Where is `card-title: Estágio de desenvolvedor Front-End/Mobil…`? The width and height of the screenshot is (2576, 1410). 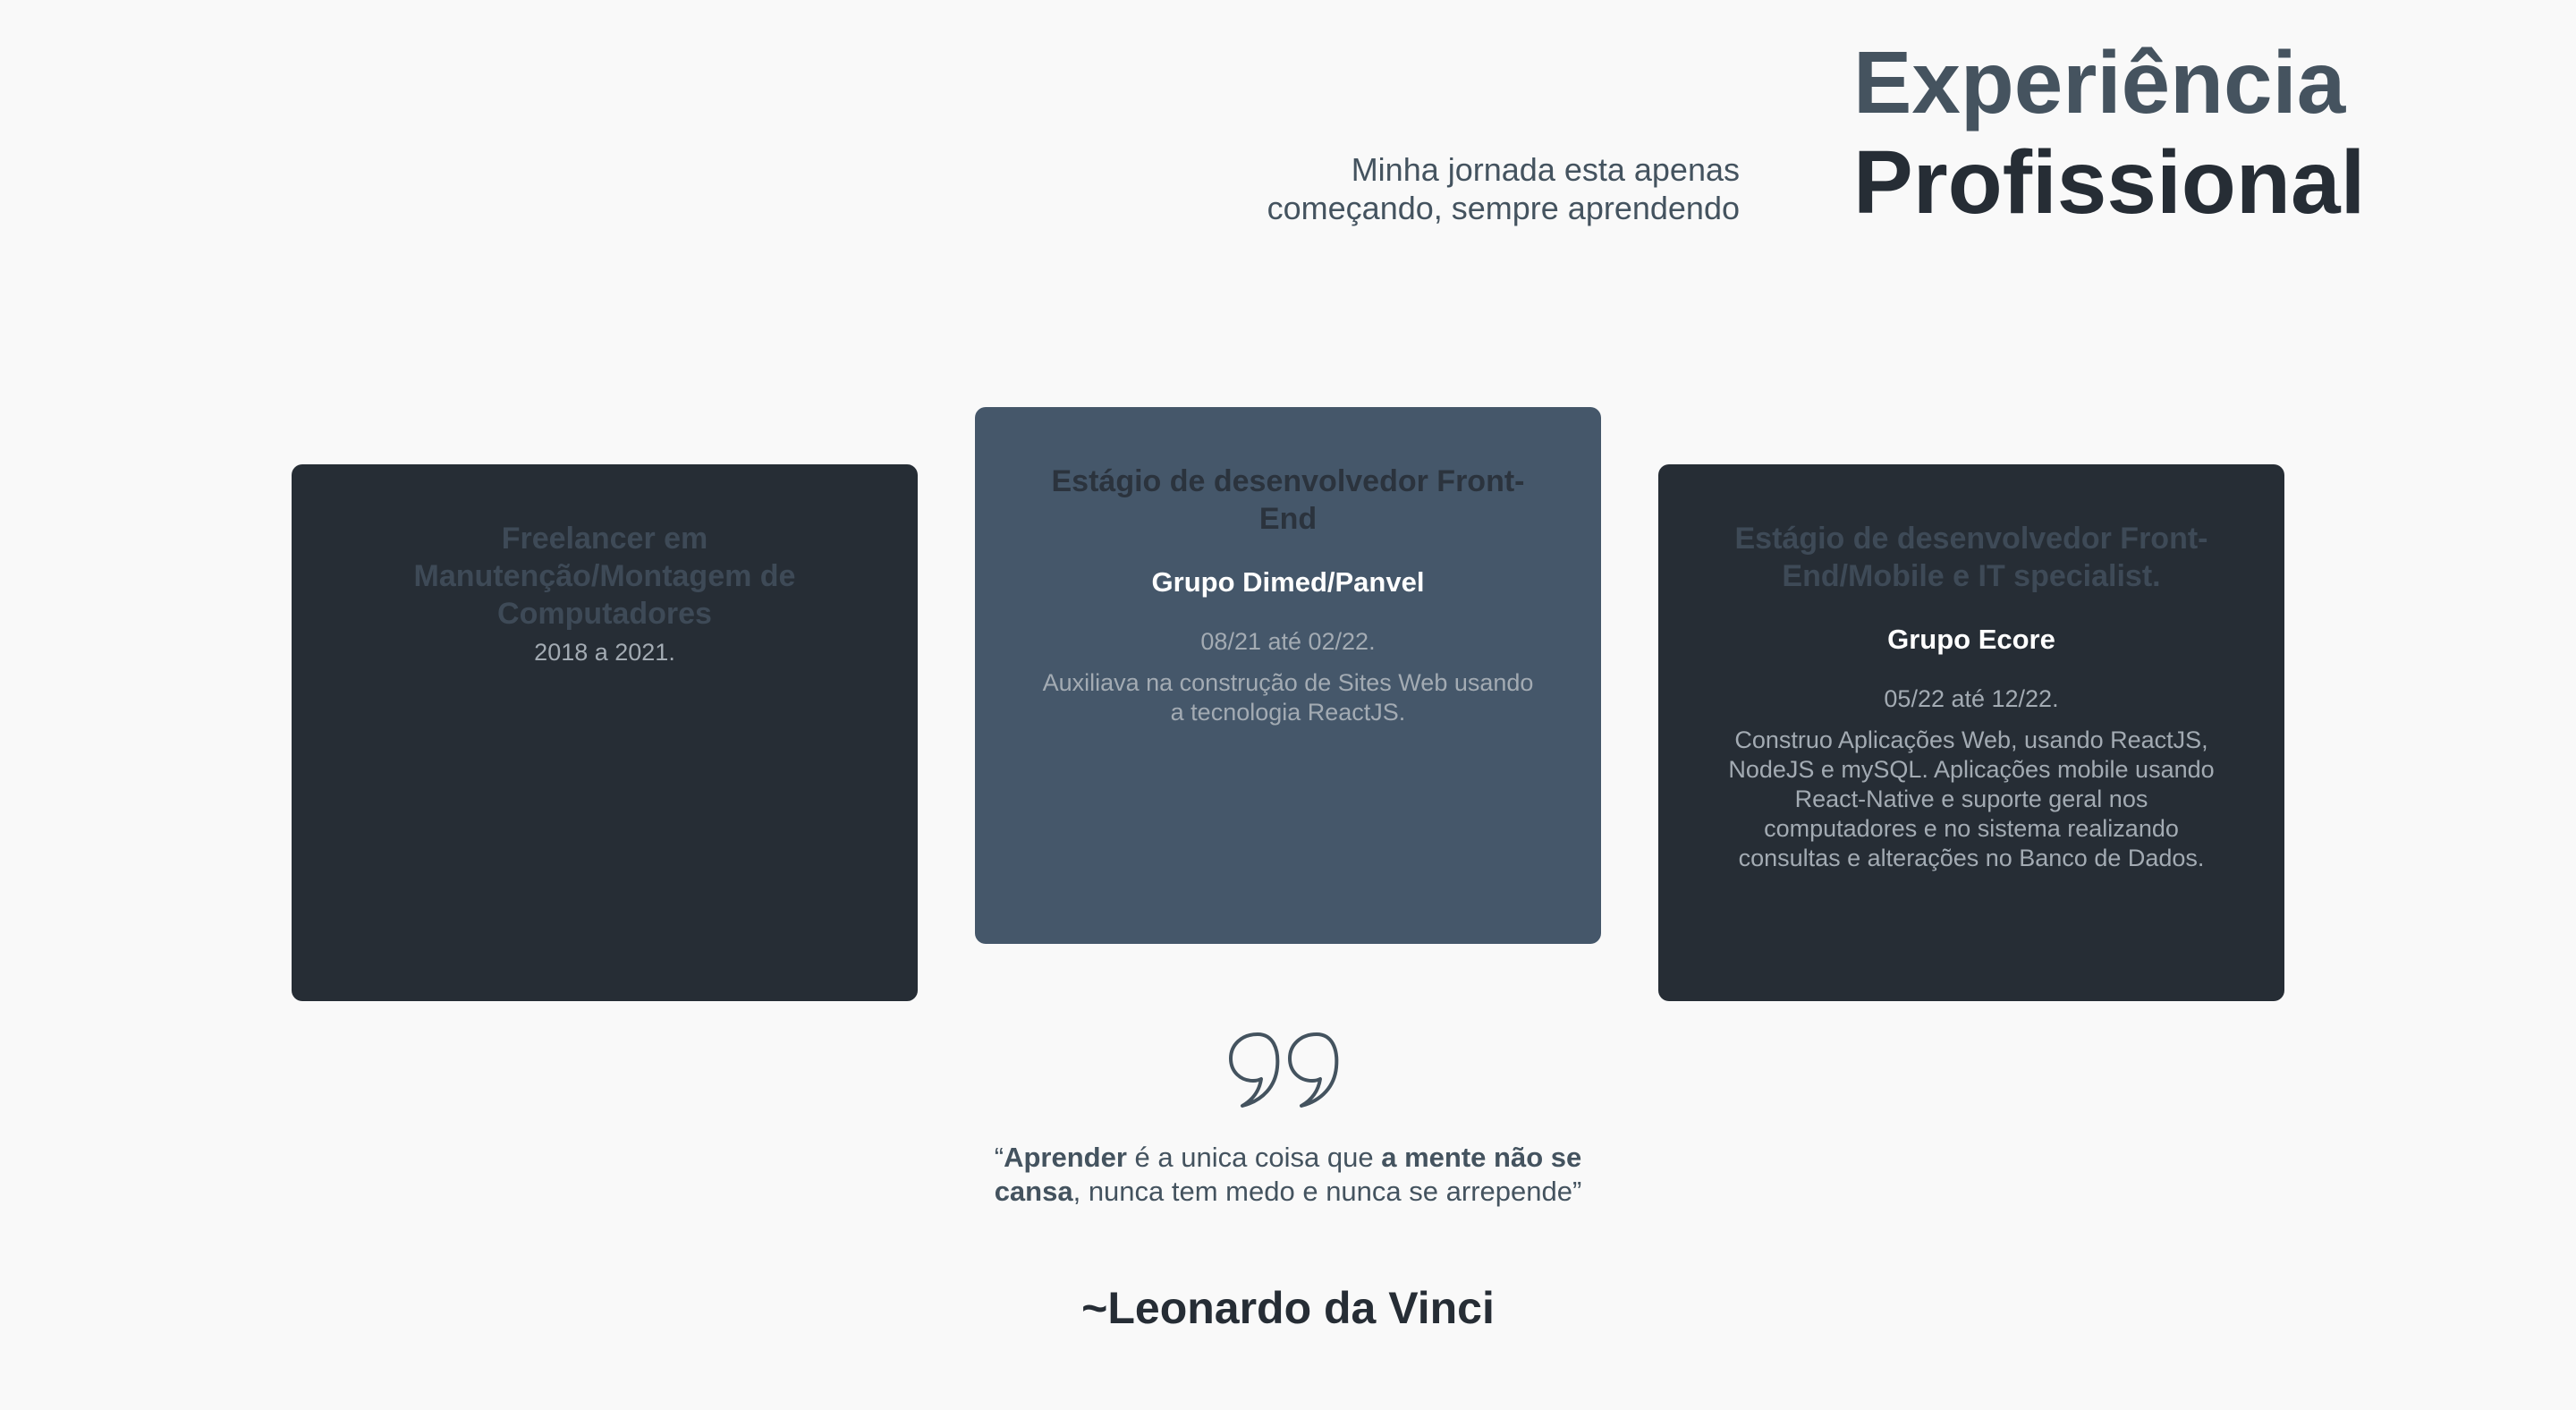 card-title: Estágio de desenvolvedor Front-End/Mobil… is located at coordinates (1971, 557).